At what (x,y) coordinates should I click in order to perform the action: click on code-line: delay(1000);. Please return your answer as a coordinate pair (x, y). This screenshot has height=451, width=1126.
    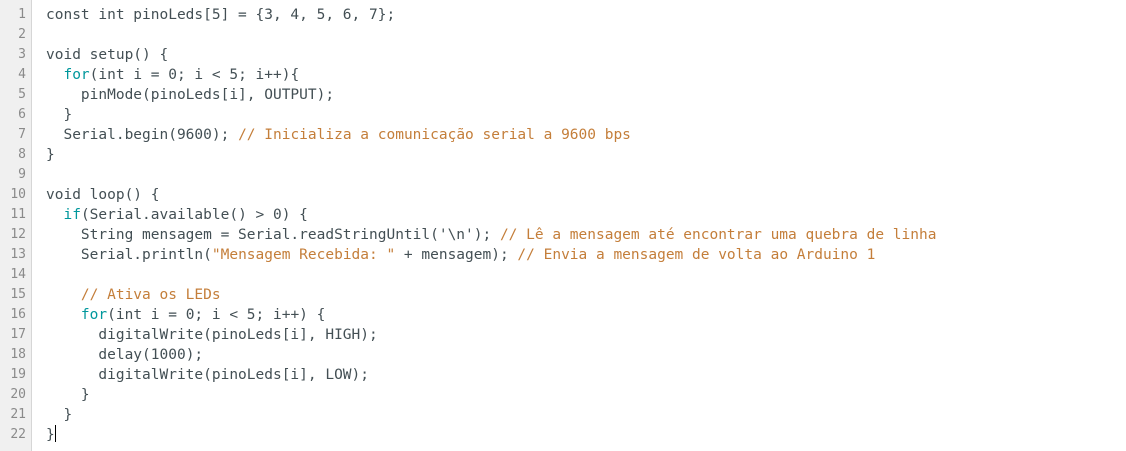
    Looking at the image, I should click on (586, 355).